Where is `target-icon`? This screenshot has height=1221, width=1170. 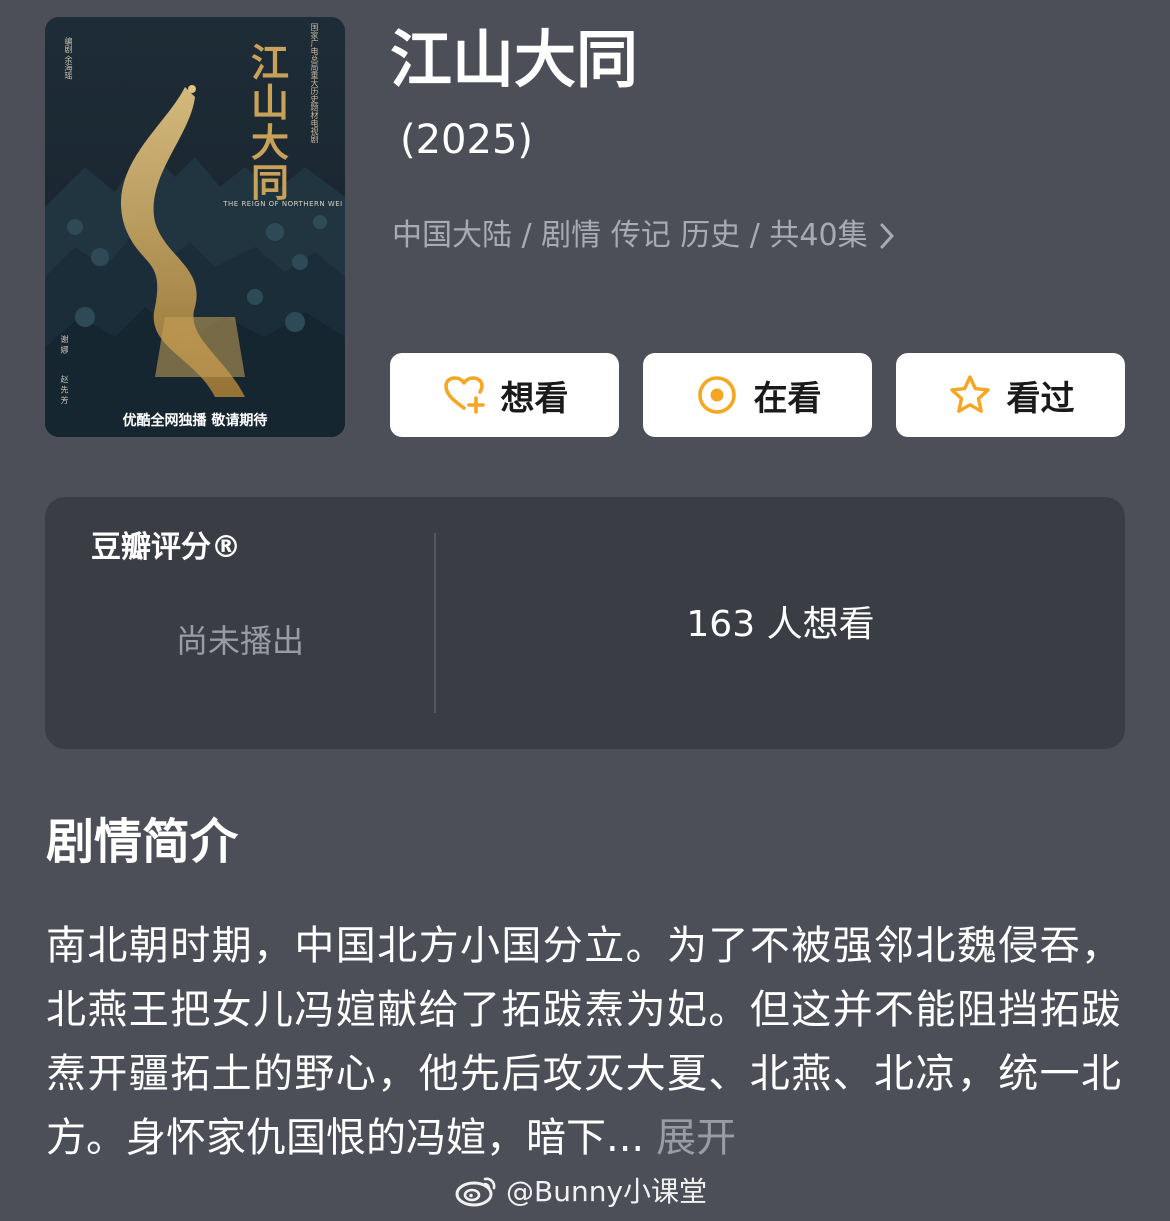 target-icon is located at coordinates (717, 395).